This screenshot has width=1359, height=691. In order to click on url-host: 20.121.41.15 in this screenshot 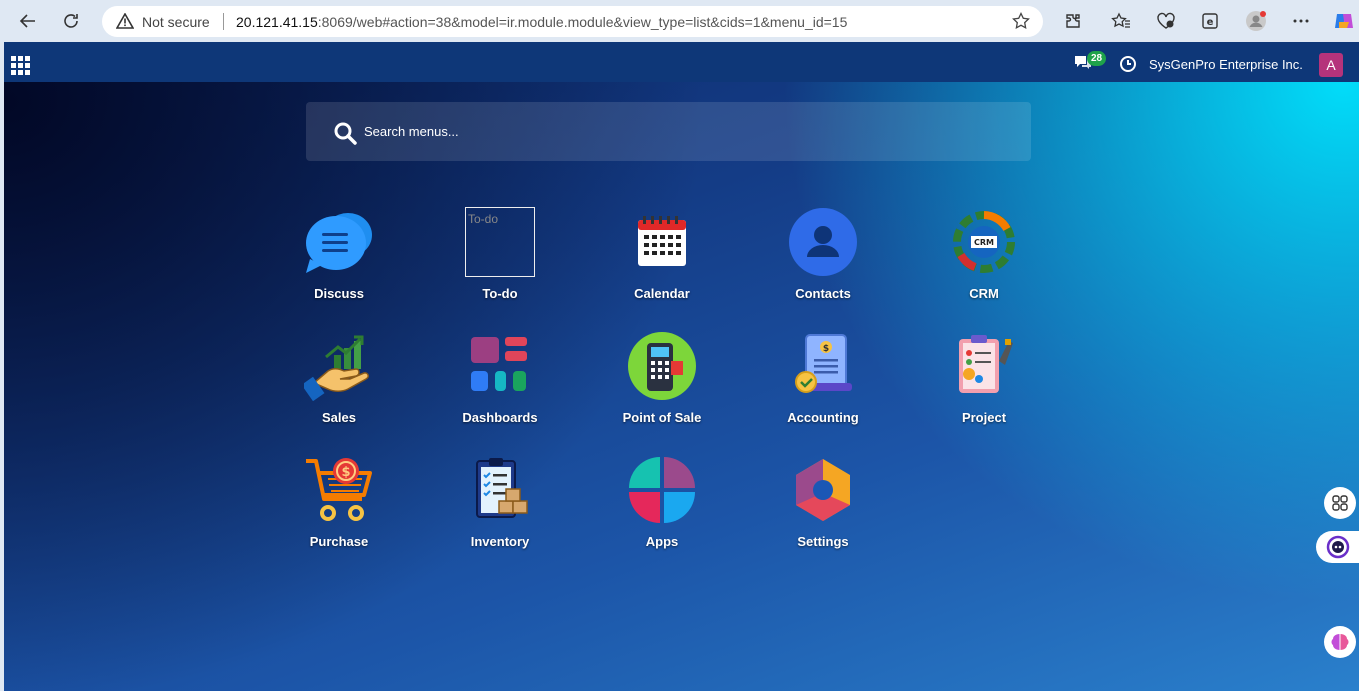, I will do `click(277, 22)`.